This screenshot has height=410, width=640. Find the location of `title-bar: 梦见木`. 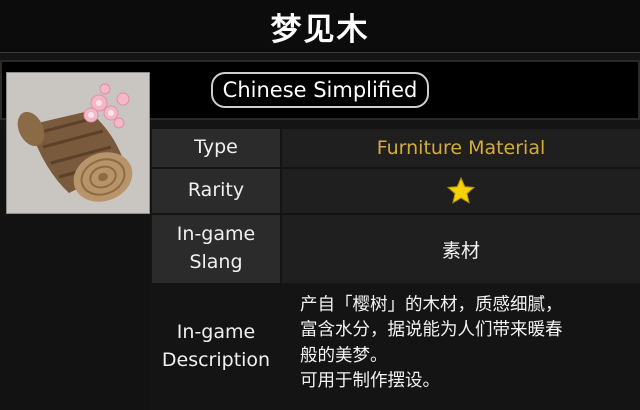

title-bar: 梦见木 is located at coordinates (320, 26).